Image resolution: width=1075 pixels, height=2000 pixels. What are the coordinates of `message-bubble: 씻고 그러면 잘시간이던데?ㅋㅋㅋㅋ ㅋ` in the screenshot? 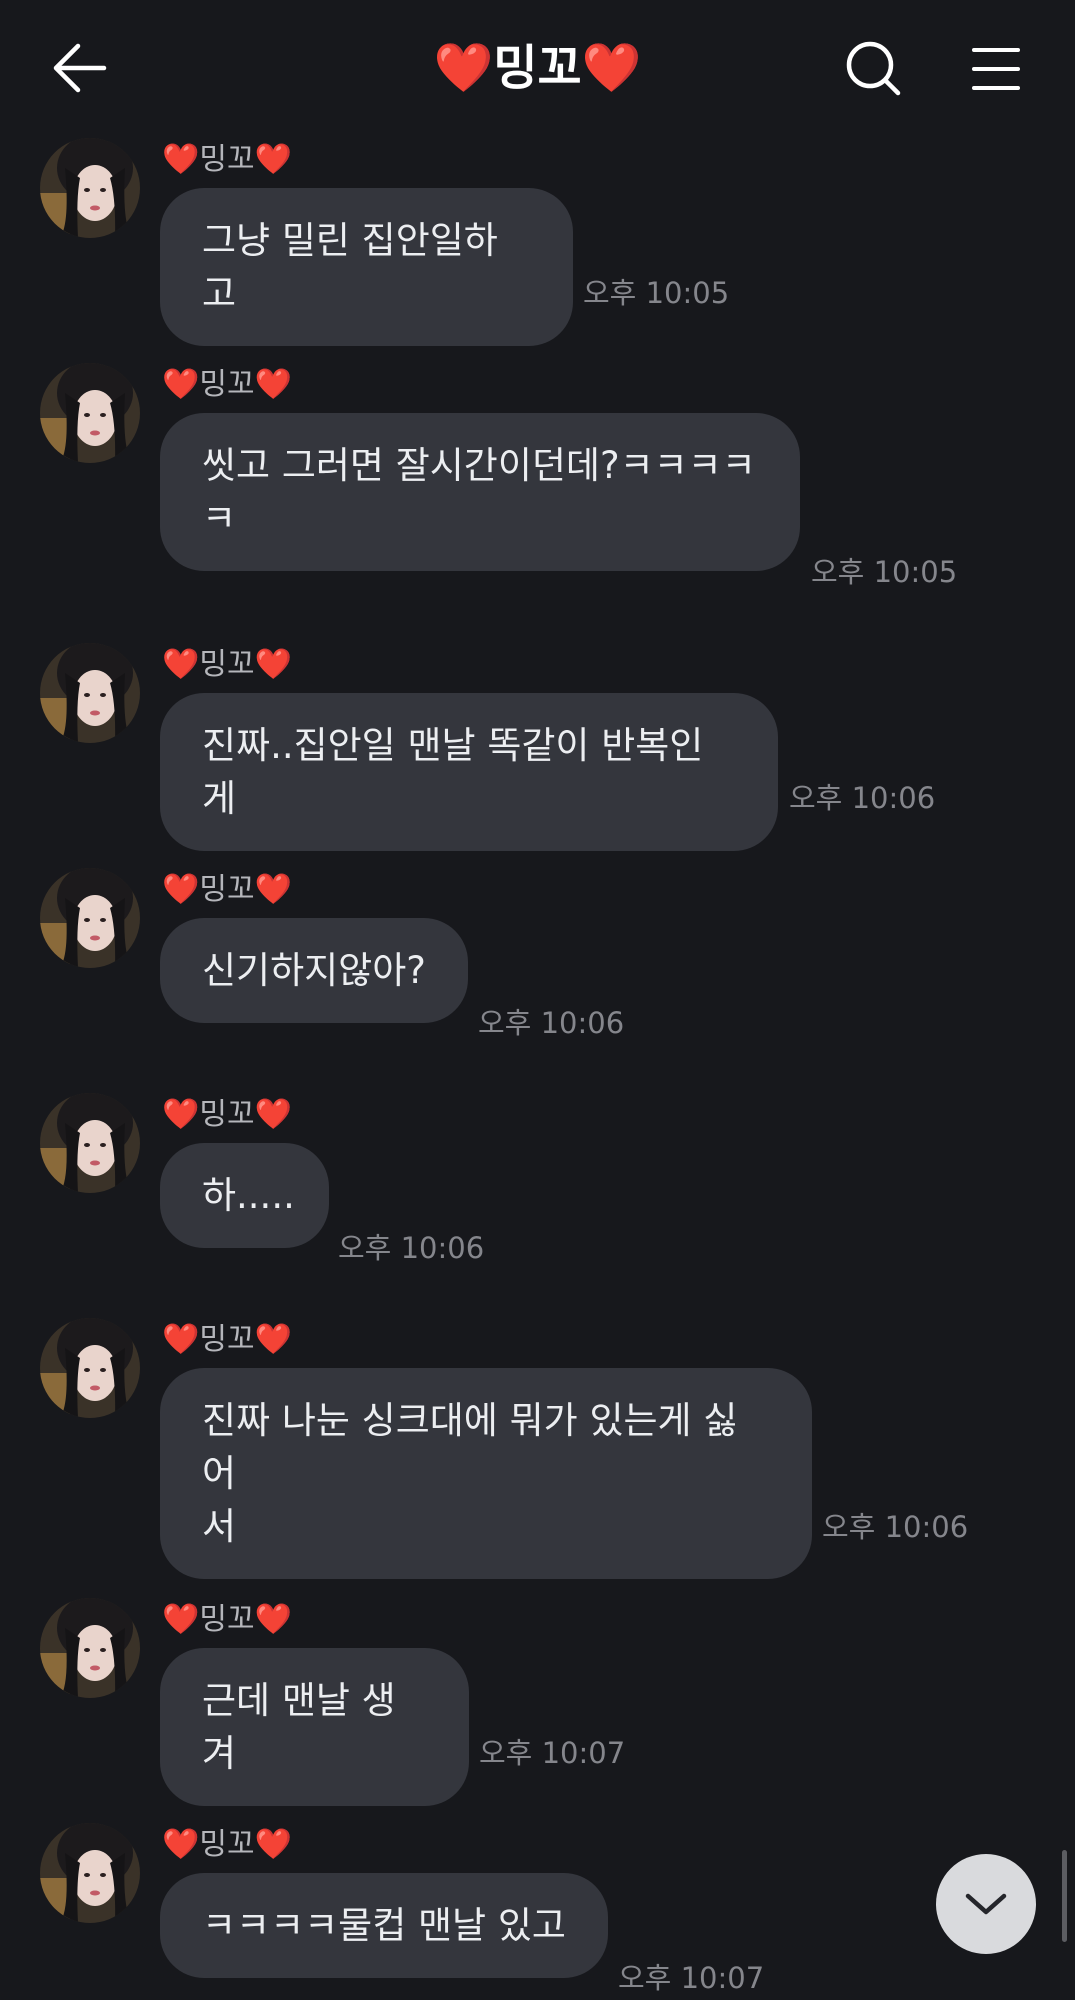 It's located at (480, 492).